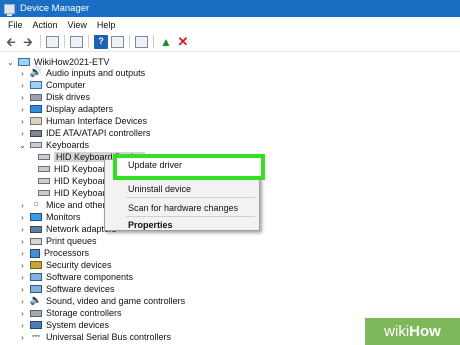 The height and width of the screenshot is (345, 460). I want to click on tree-category-label: IDE ATA/ATAPI controllers, so click(98, 133).